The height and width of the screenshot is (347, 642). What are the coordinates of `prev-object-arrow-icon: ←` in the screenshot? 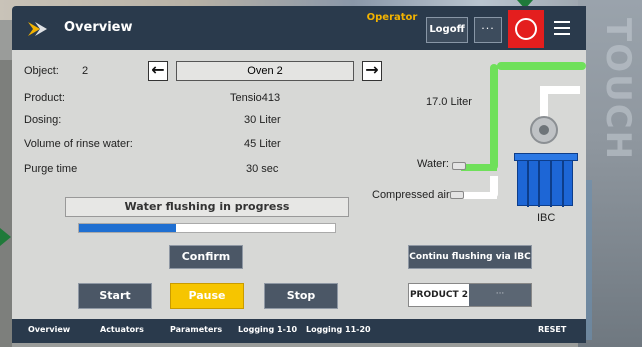 It's located at (158, 71).